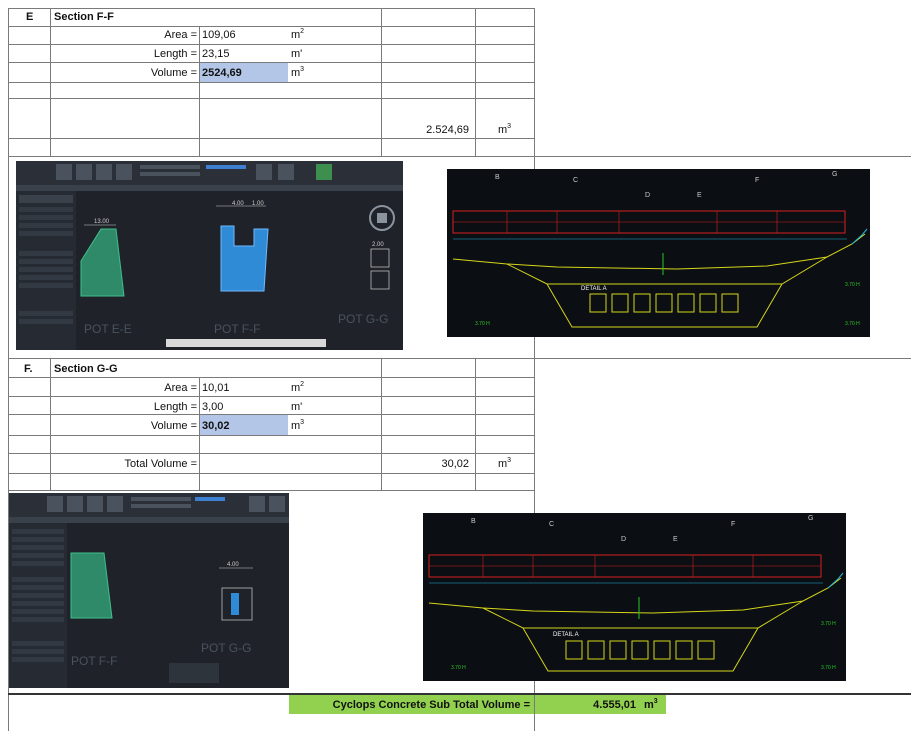 This screenshot has height=731, width=911. What do you see at coordinates (213, 407) in the screenshot?
I see `length-value: 3,00` at bounding box center [213, 407].